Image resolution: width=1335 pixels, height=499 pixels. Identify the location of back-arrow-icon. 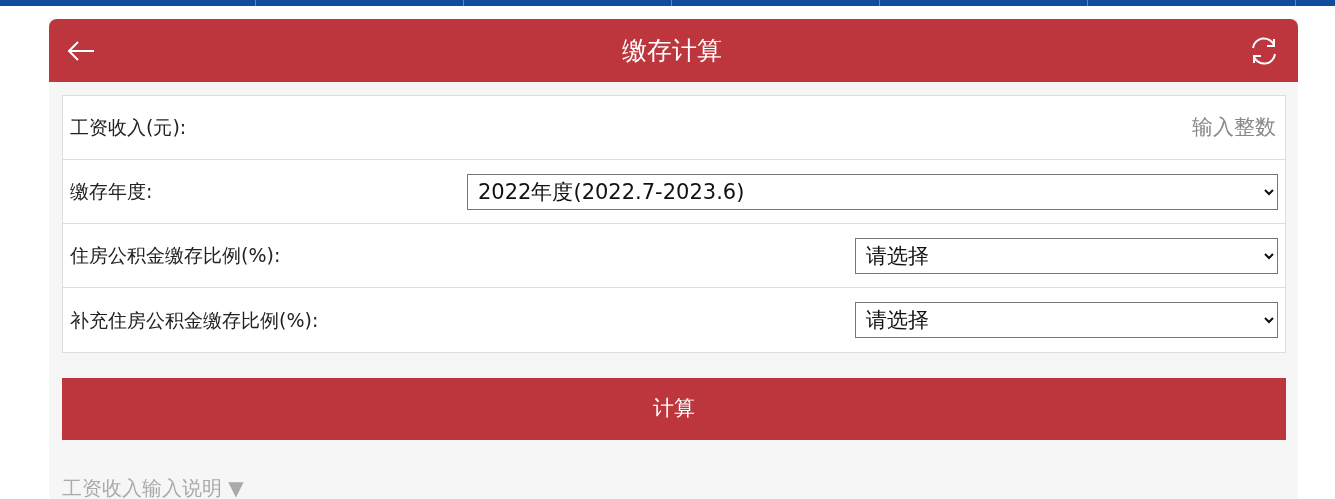
(81, 50).